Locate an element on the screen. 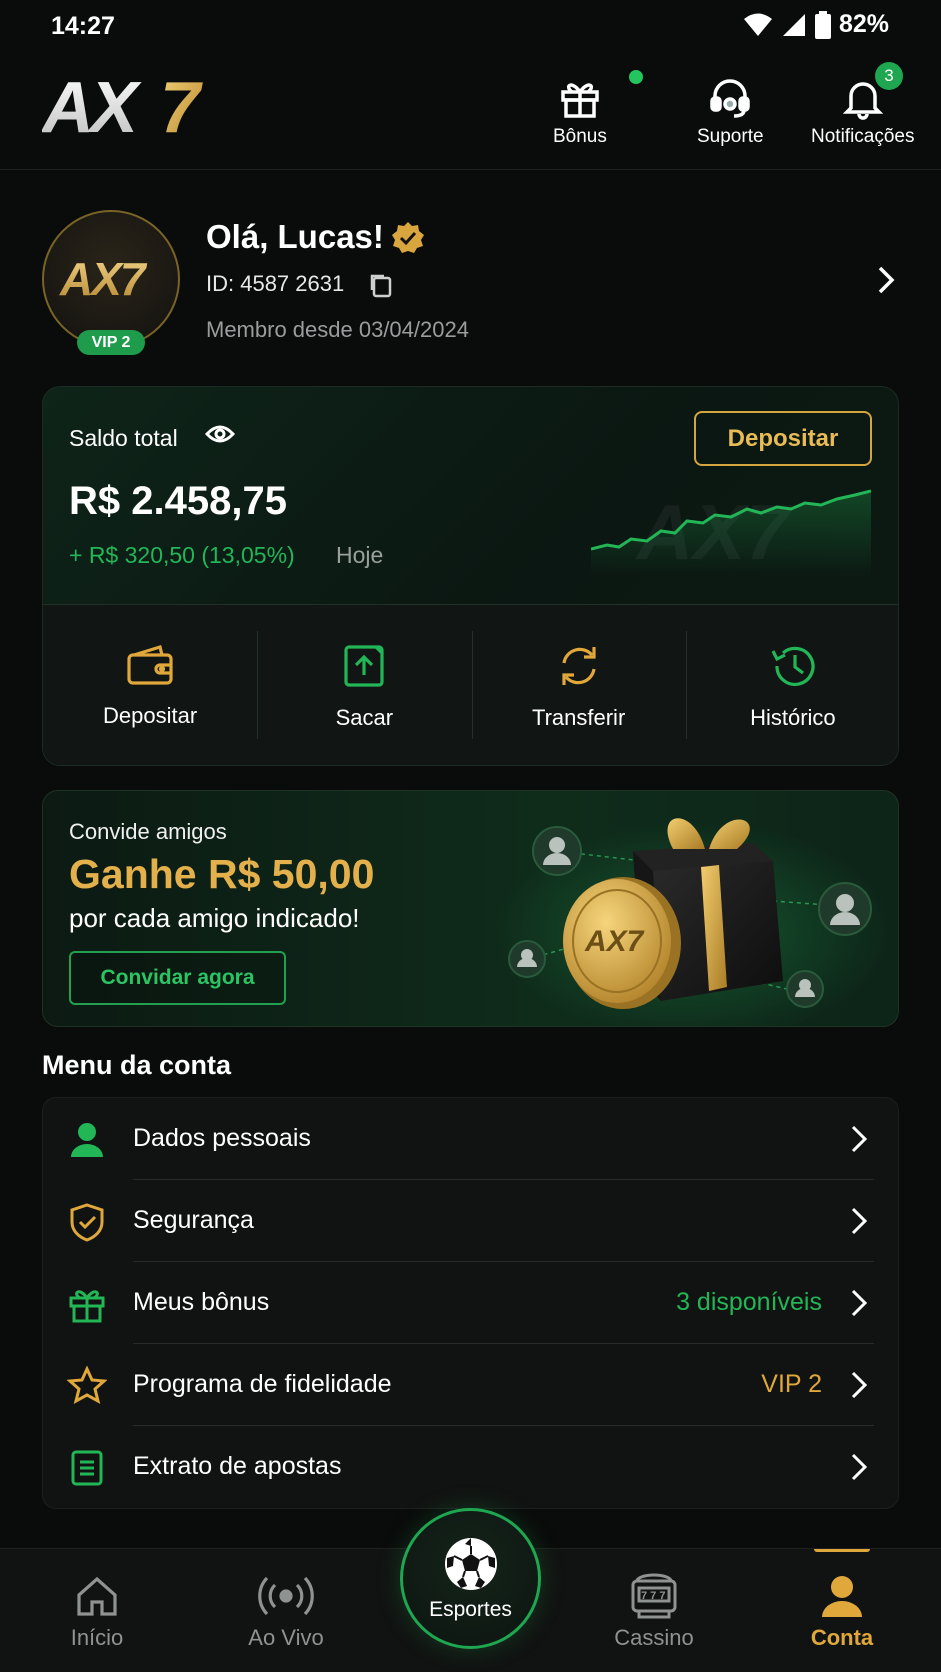  avatar: AX7 is located at coordinates (111, 279).